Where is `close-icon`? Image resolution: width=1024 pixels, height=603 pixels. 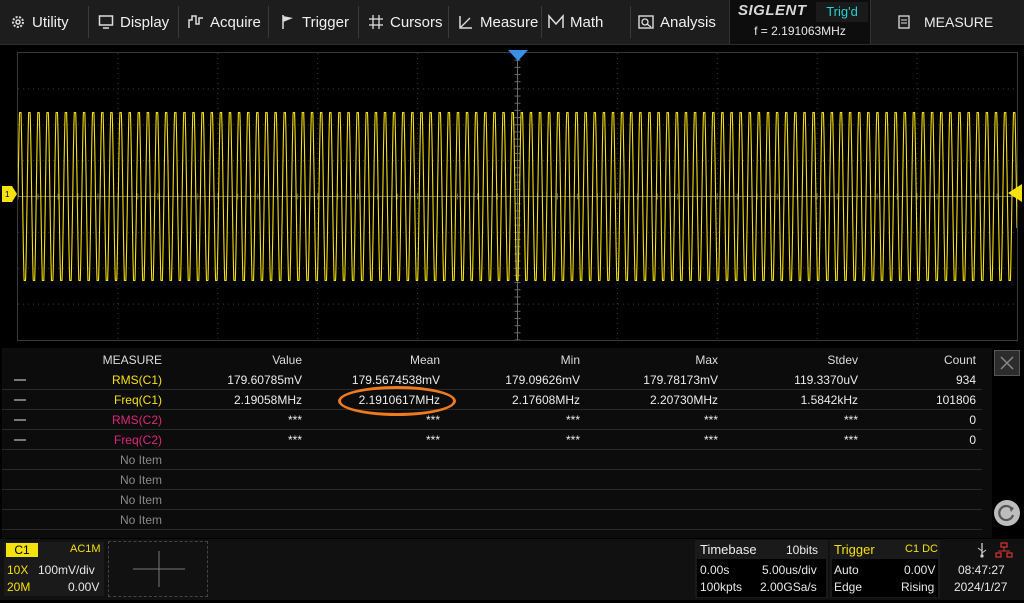
close-icon is located at coordinates (1007, 363).